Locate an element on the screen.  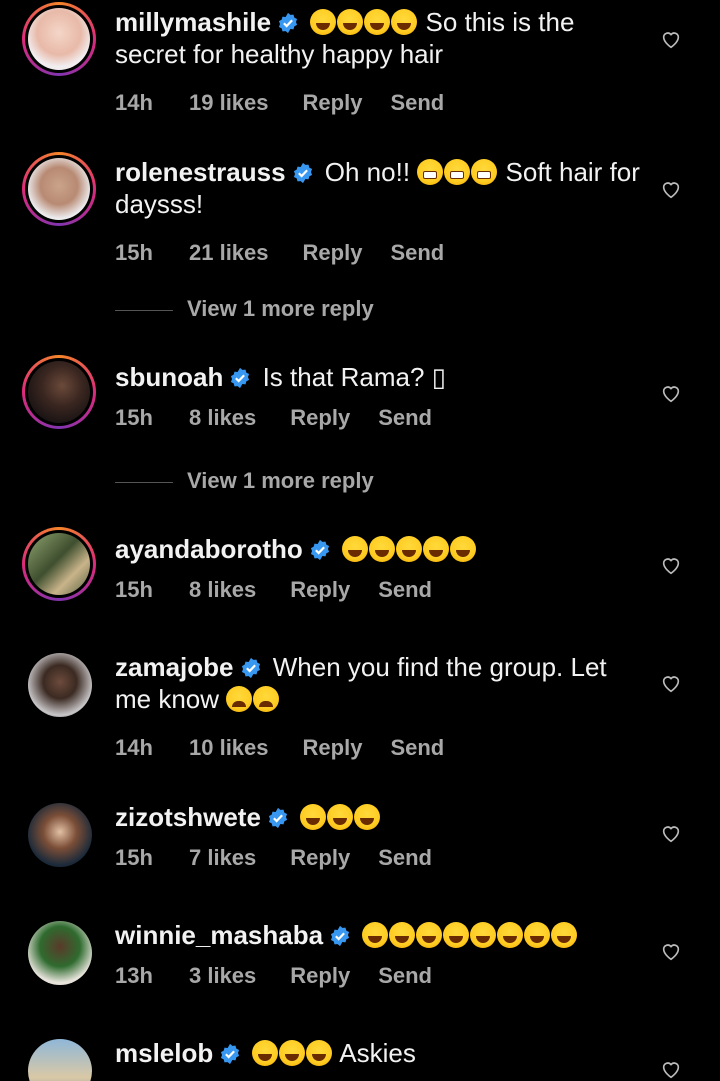
comment-body: Askies is located at coordinates (377, 1053).